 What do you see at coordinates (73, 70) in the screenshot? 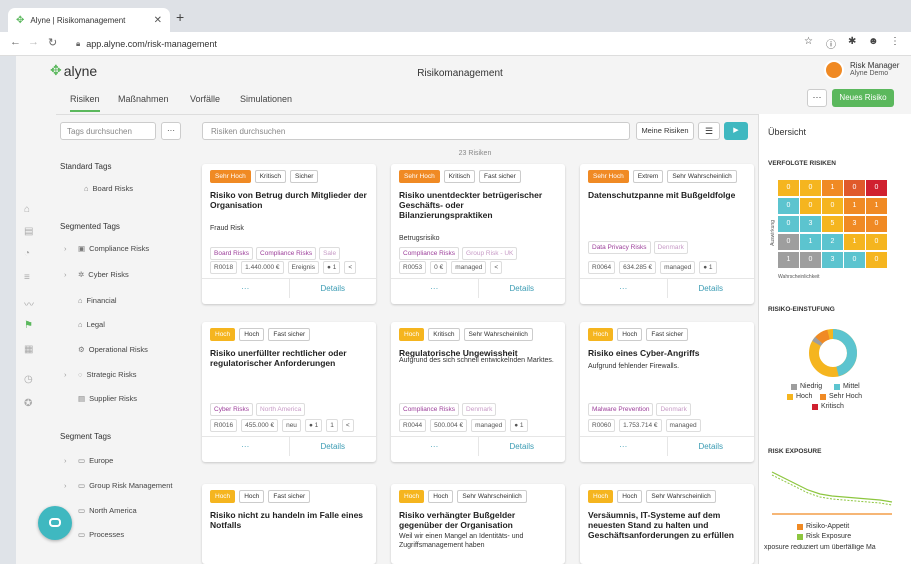
I see `alyne-logo: ✥ alyne` at bounding box center [73, 70].